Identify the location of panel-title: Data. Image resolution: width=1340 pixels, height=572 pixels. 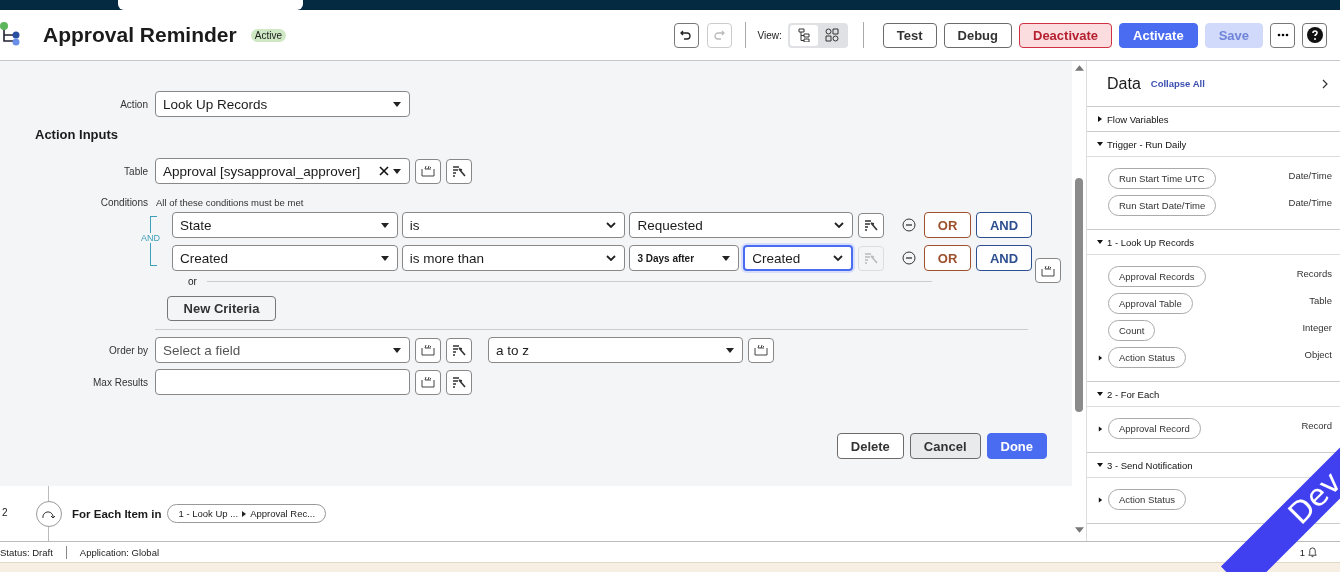
(1124, 83).